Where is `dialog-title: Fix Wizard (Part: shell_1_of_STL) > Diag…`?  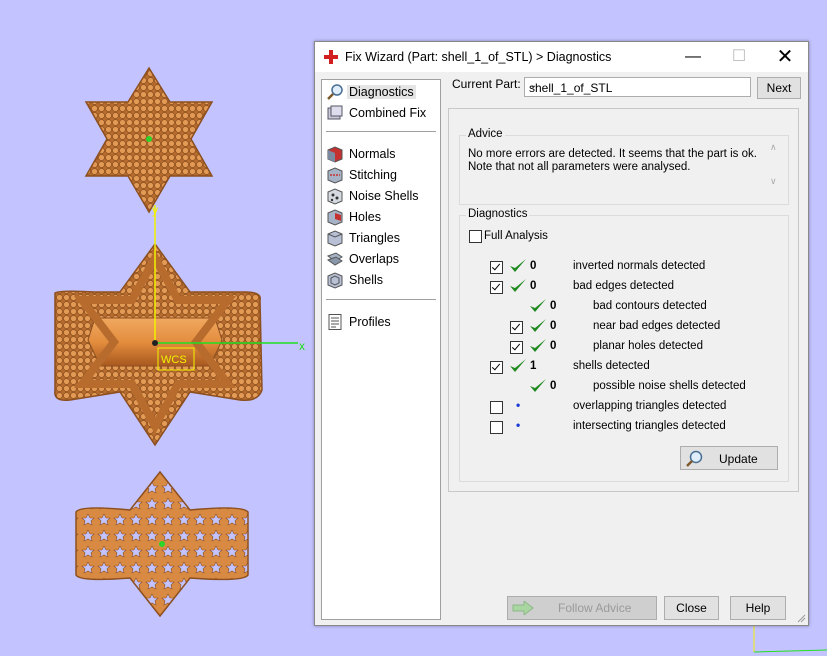
dialog-title: Fix Wizard (Part: shell_1_of_STL) > Diag… is located at coordinates (478, 57).